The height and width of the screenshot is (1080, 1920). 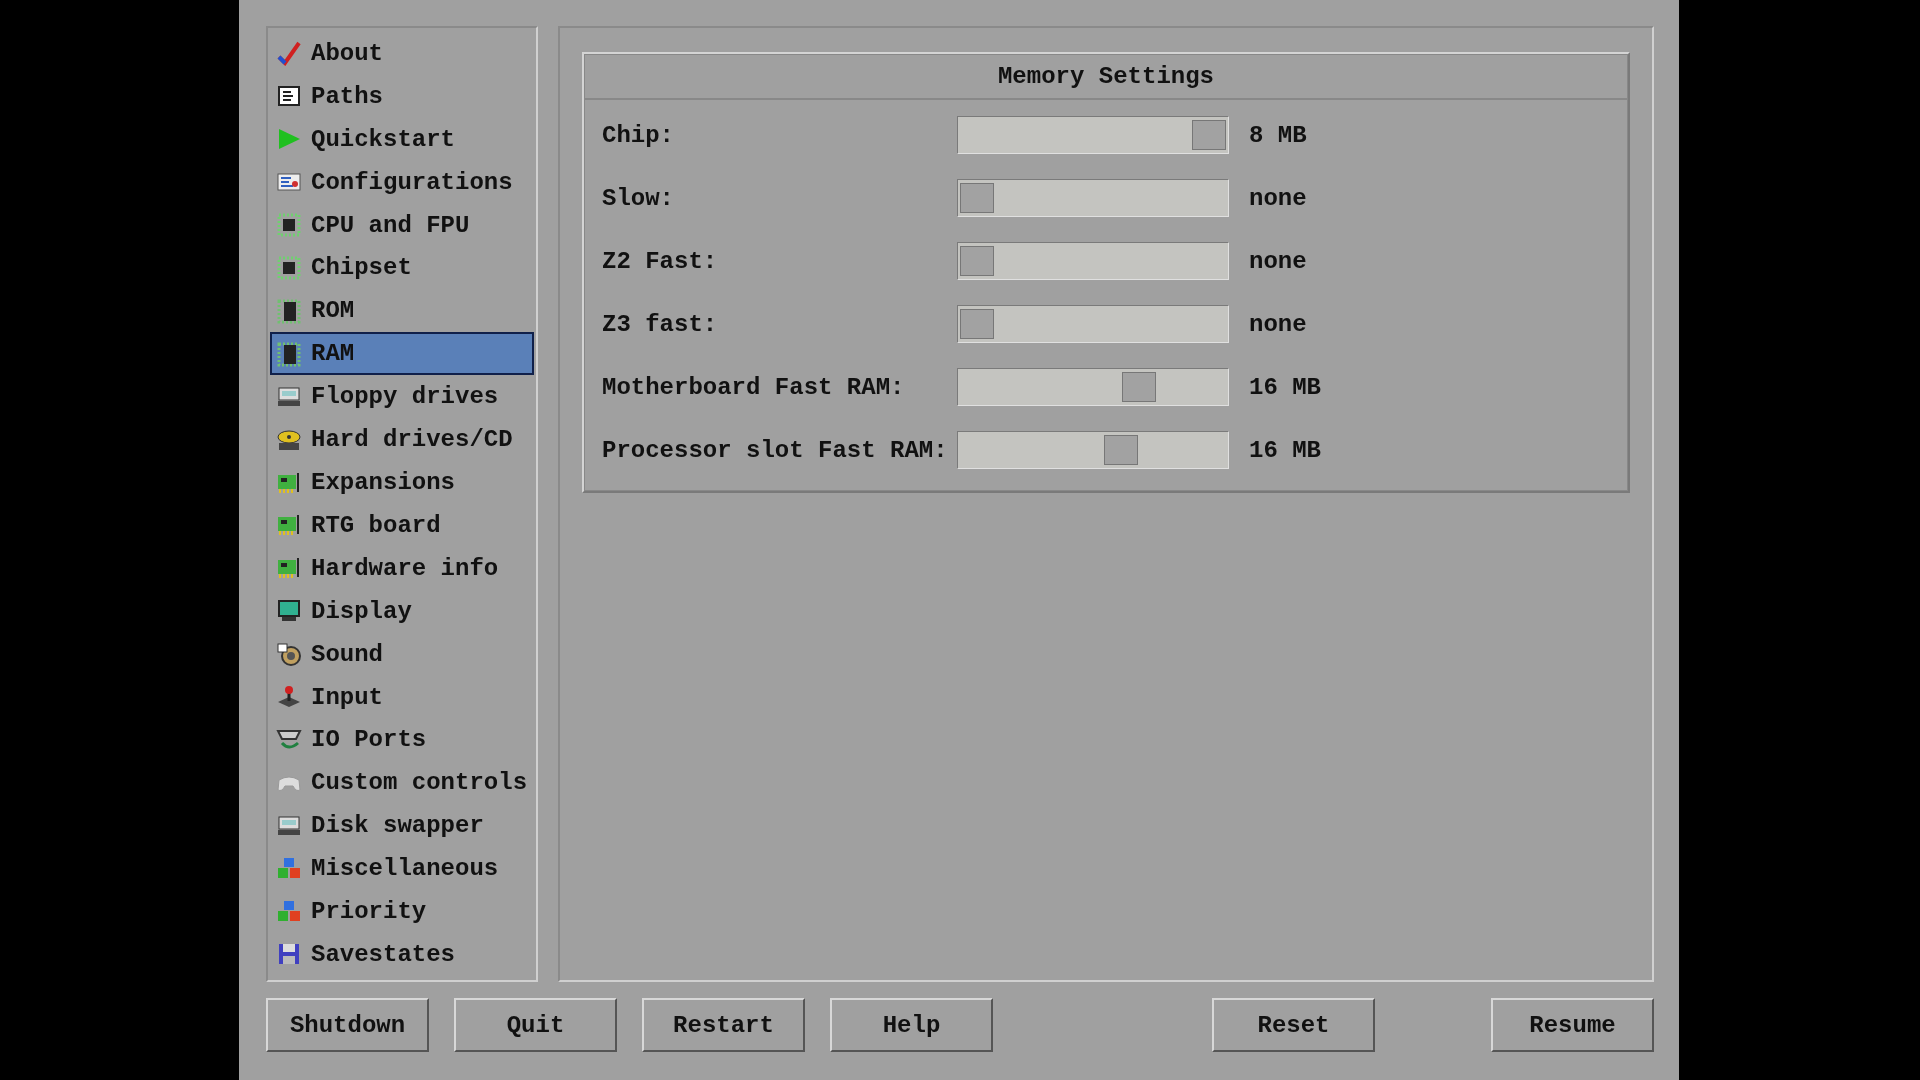 What do you see at coordinates (402, 783) in the screenshot?
I see `sidebar-item: Custom controls` at bounding box center [402, 783].